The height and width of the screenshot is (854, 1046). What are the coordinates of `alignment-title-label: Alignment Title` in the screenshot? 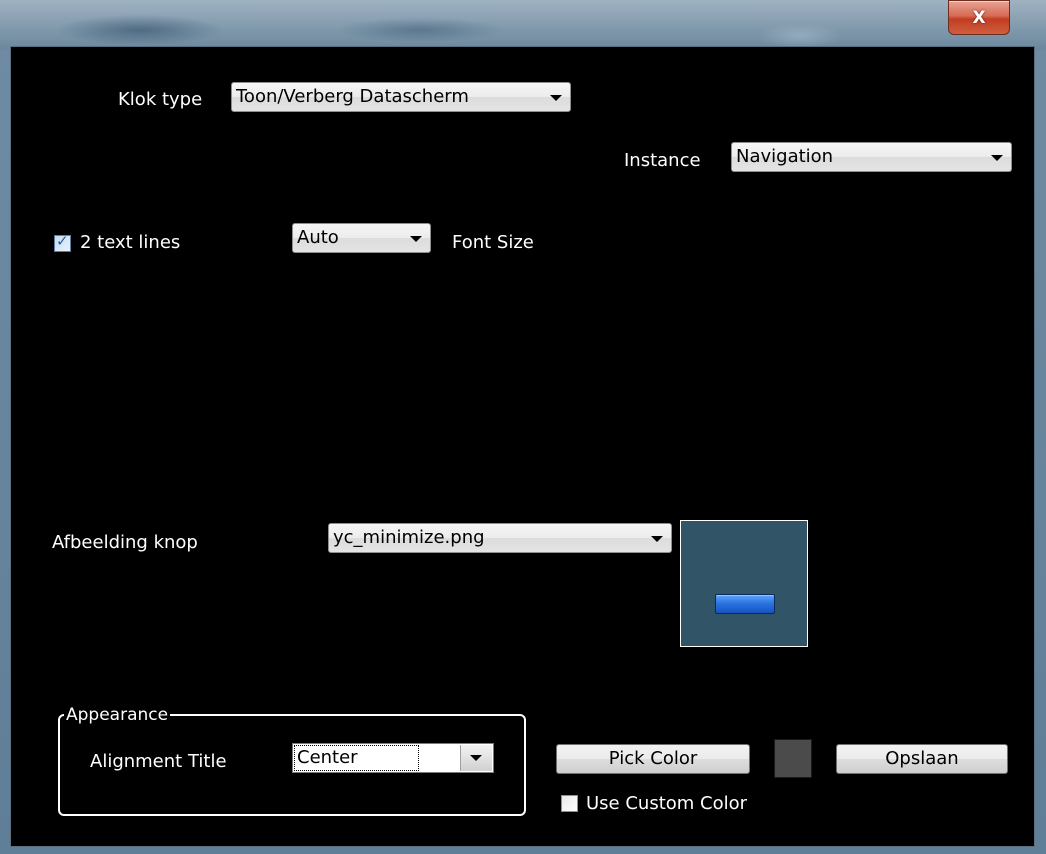 It's located at (158, 761).